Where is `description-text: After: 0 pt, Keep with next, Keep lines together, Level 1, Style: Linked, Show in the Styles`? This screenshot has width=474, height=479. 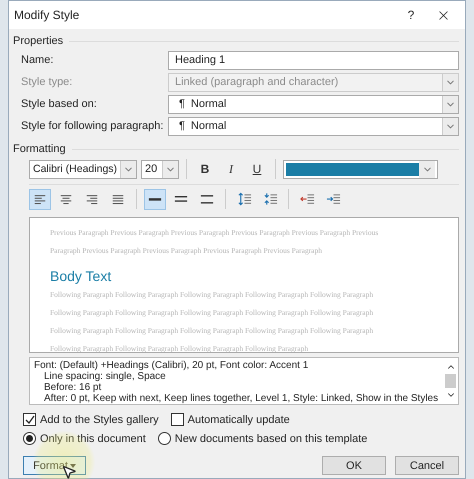 description-text: After: 0 pt, Keep with next, Keep lines together, Level 1, Style: Linked, Show in the Styles is located at coordinates (241, 398).